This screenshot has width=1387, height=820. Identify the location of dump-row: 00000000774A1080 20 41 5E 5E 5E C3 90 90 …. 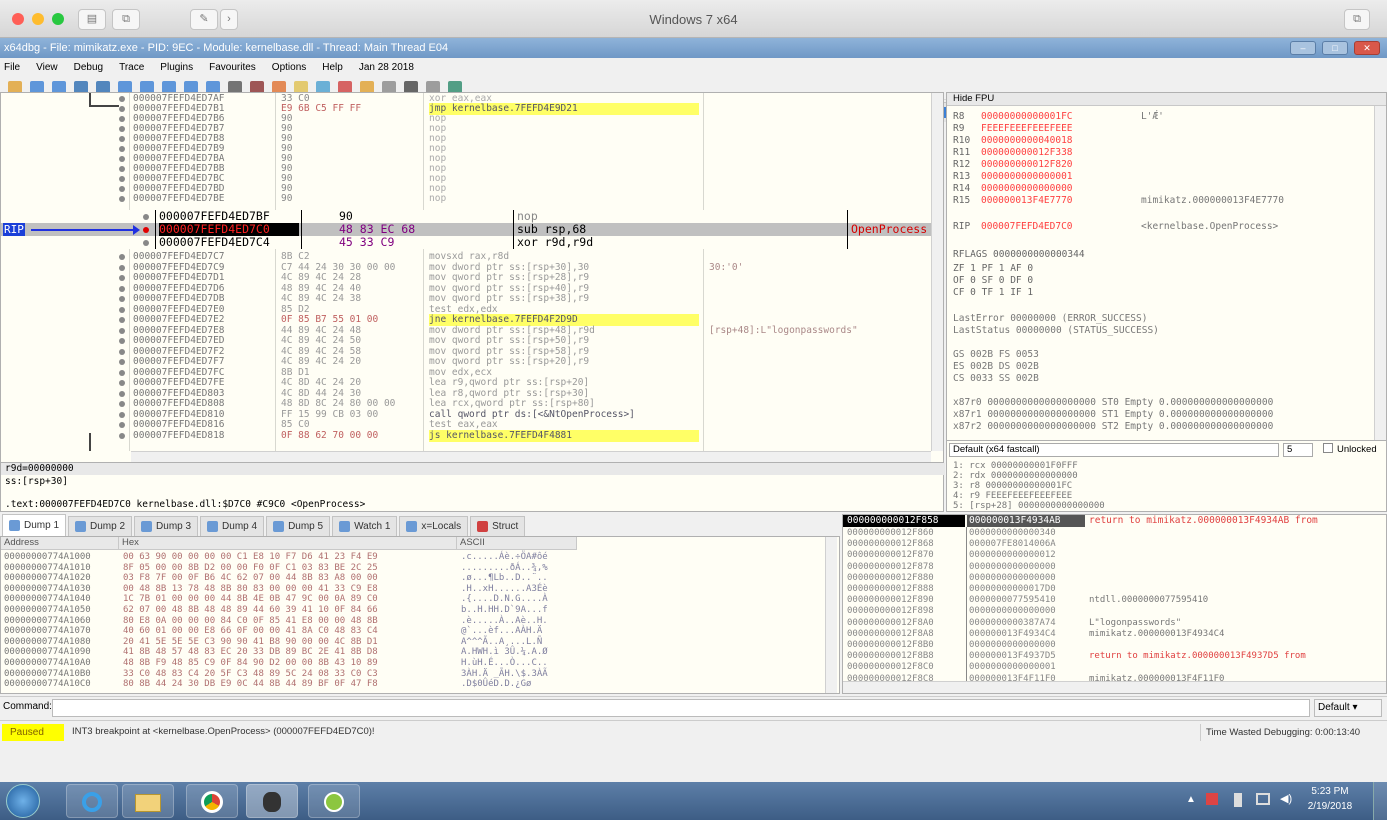
(411, 642).